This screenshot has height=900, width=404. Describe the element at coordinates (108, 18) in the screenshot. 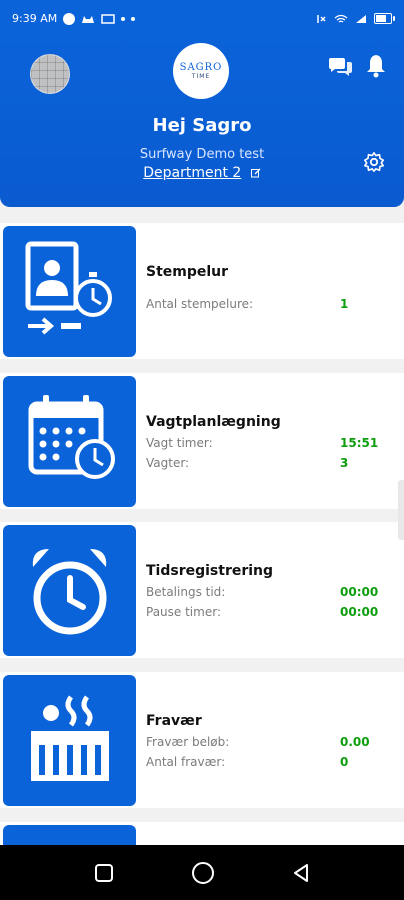

I see `cast-icon` at that location.